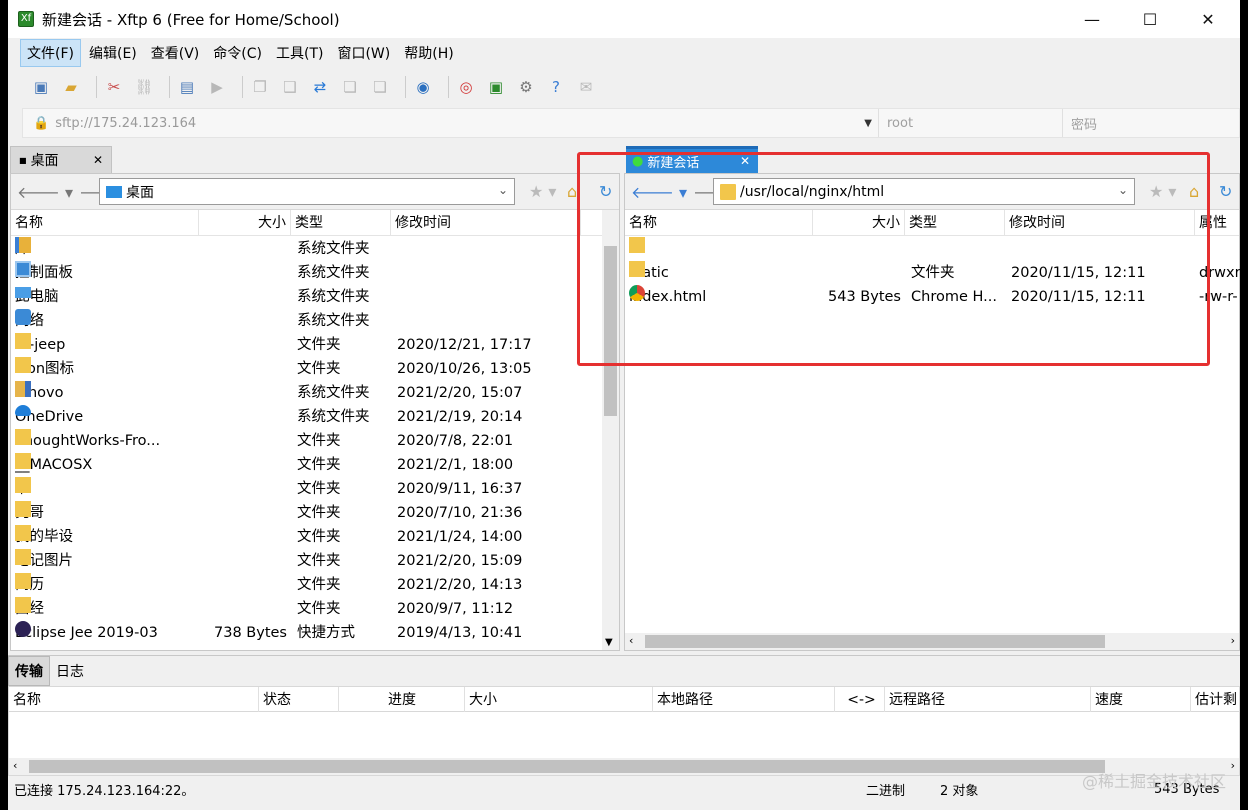 The image size is (1248, 810). I want to click on file-row: 此电脑 系统文件夹, so click(315, 297).